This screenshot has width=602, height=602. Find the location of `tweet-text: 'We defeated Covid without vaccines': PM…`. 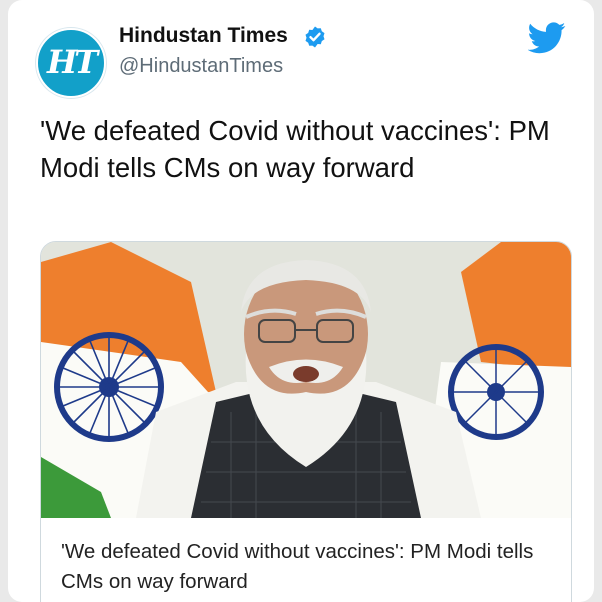

tweet-text: 'We defeated Covid without vaccines': PM… is located at coordinates (295, 149).